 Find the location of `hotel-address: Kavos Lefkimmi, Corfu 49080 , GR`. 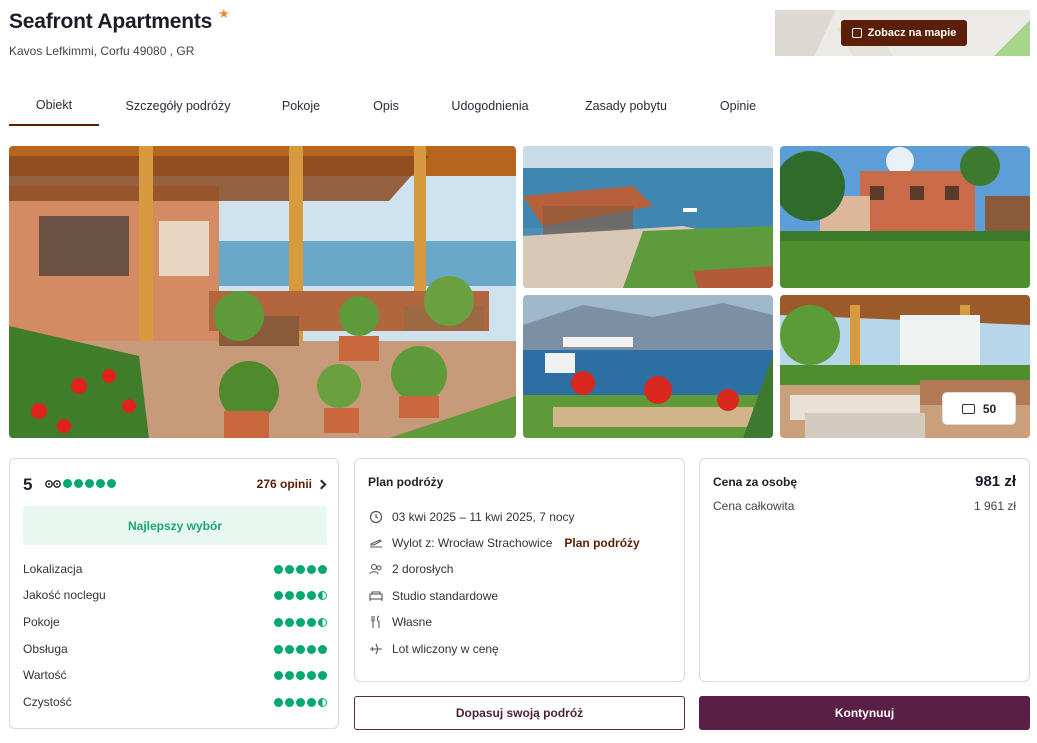

hotel-address: Kavos Lefkimmi, Corfu 49080 , GR is located at coordinates (102, 51).